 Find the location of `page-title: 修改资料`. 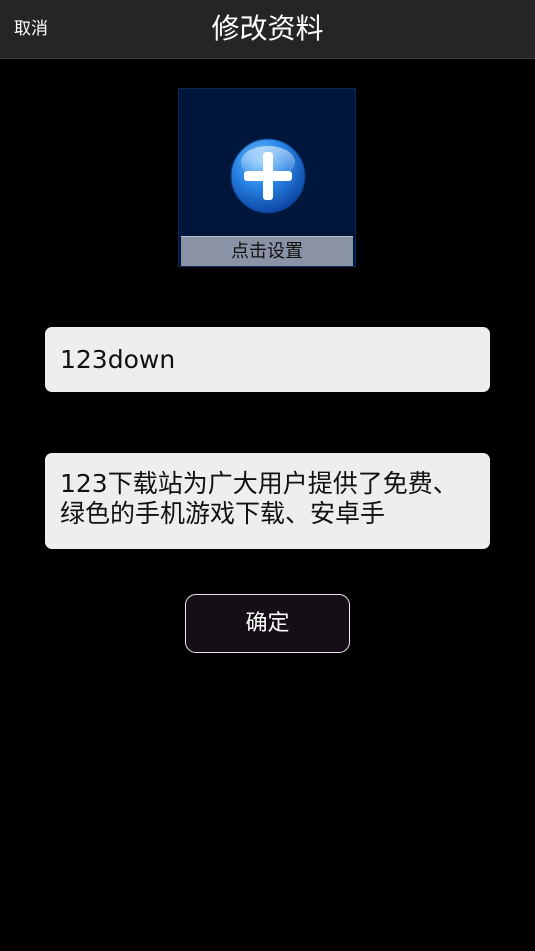

page-title: 修改资料 is located at coordinates (267, 28).